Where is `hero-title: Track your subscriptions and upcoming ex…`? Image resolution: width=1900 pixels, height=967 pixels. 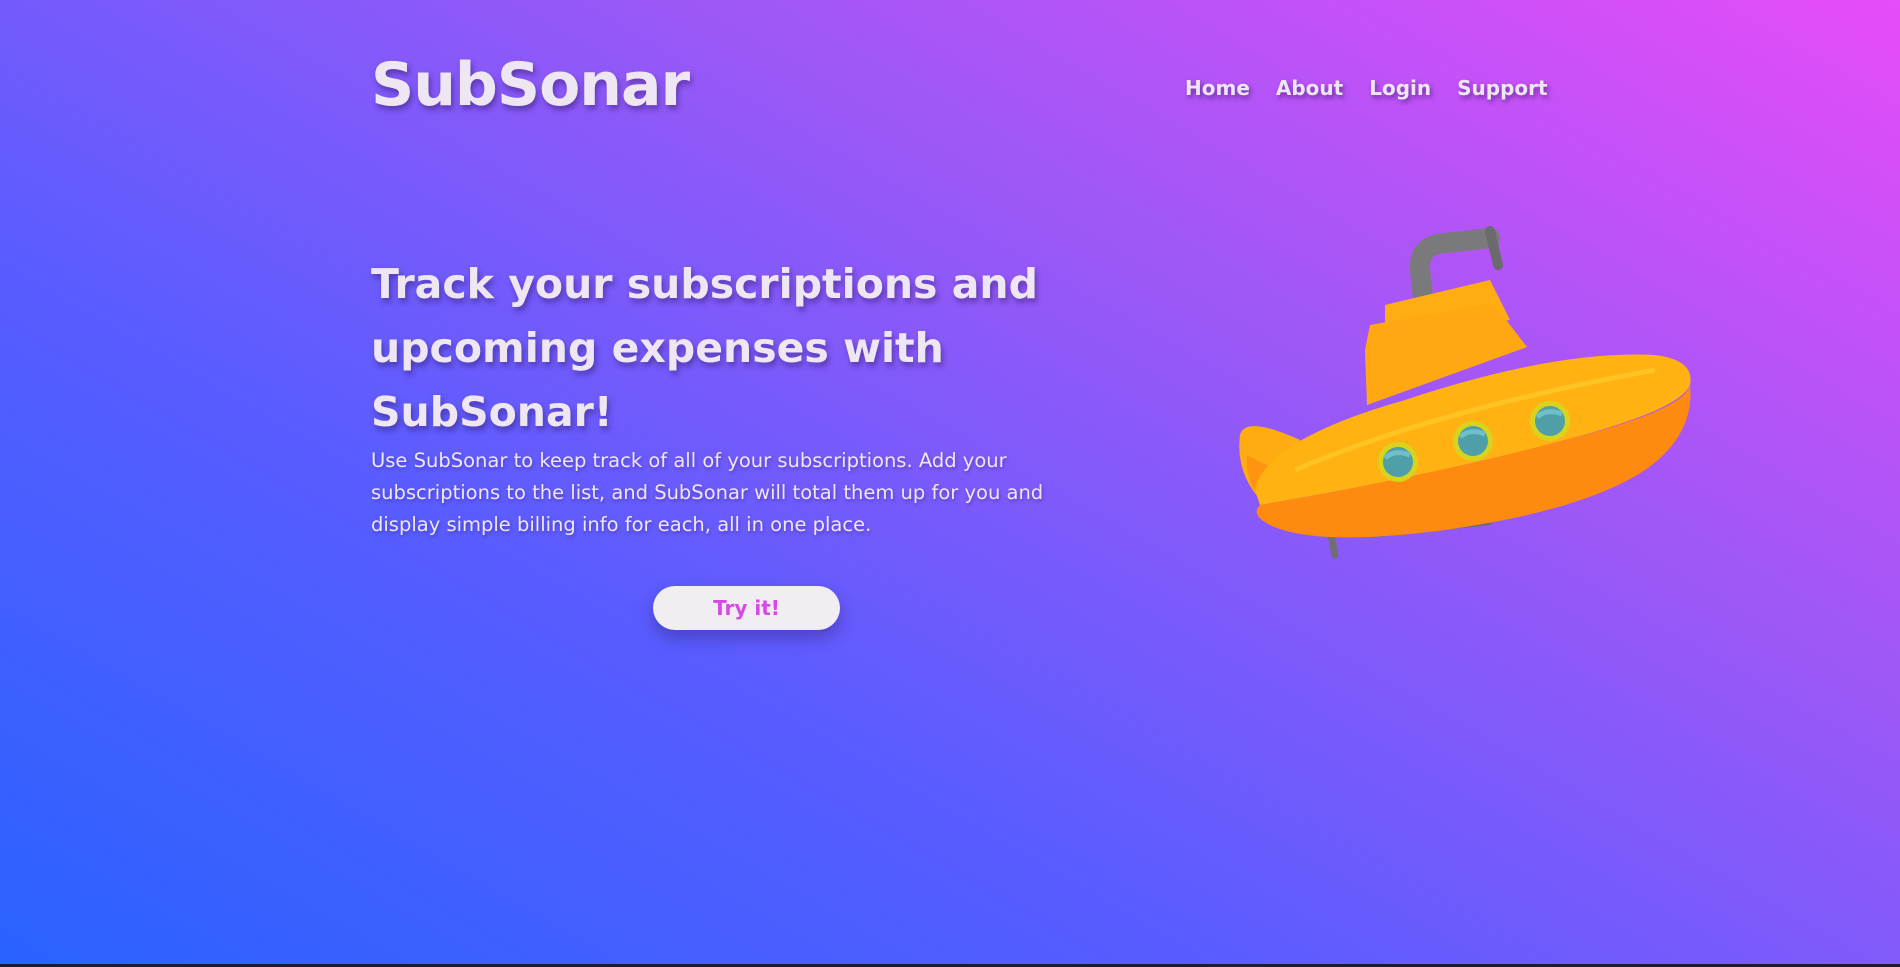
hero-title: Track your subscriptions and upcoming ex… is located at coordinates (704, 348).